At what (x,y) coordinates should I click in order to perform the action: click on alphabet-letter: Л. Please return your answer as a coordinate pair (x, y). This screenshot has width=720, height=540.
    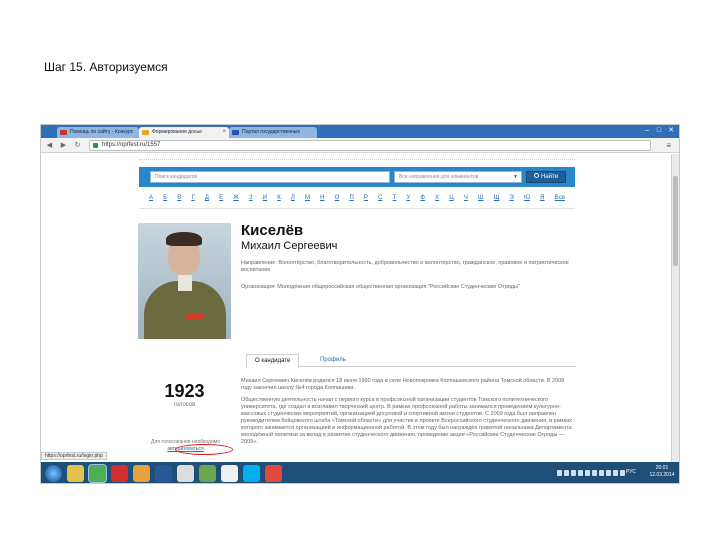
    Looking at the image, I should click on (293, 200).